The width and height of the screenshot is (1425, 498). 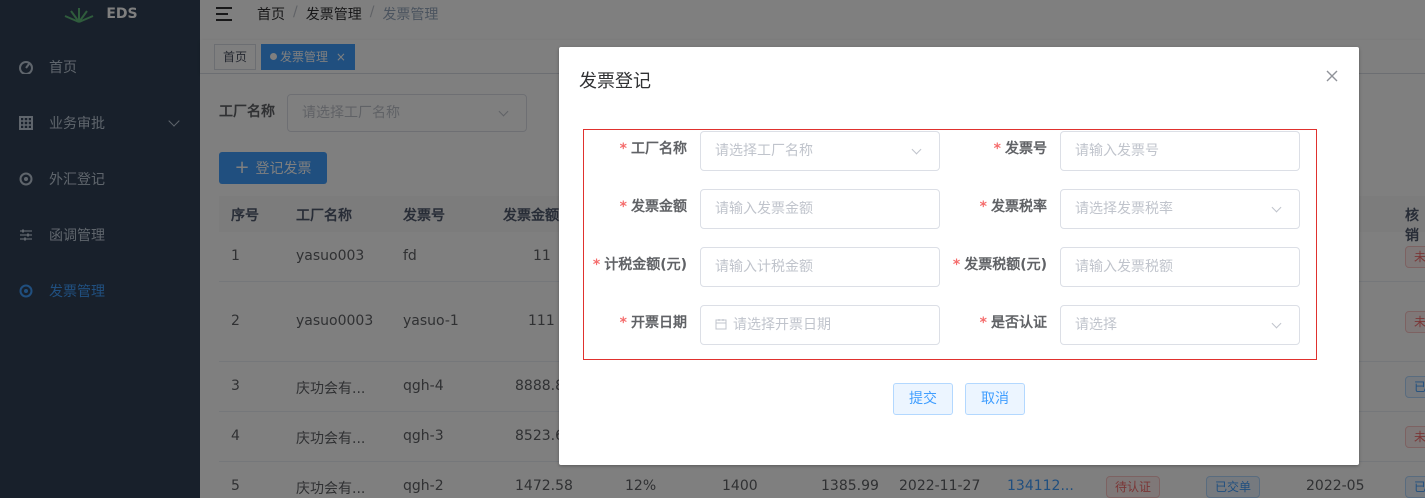 I want to click on issue-date-picker: 请选择开票日期, so click(x=820, y=325).